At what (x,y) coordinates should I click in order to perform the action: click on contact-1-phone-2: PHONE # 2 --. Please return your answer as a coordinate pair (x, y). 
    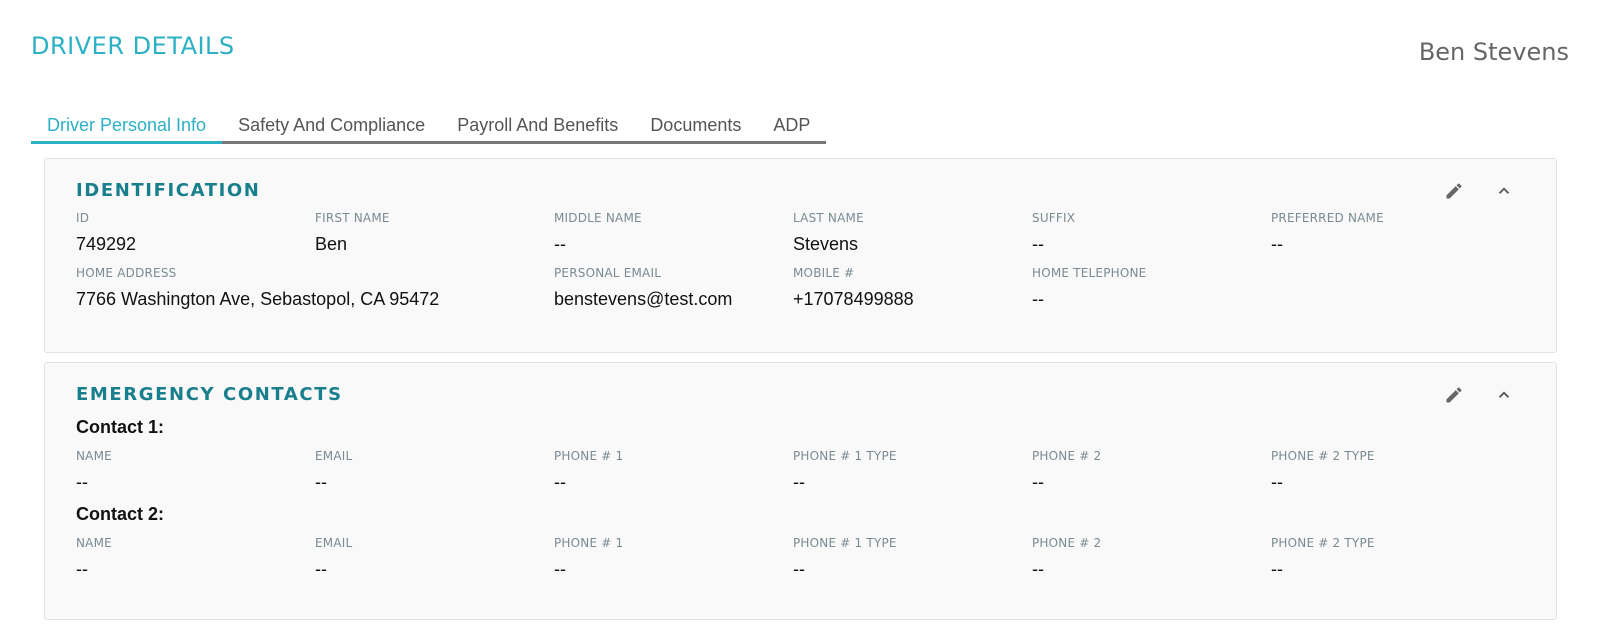
    Looking at the image, I should click on (1066, 471).